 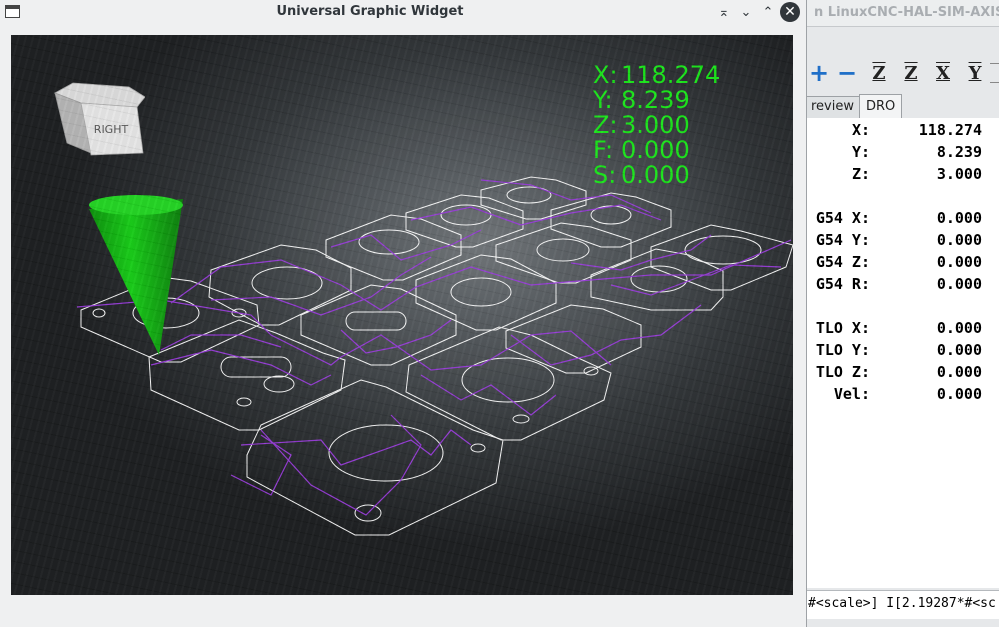 I want to click on dro-row: G54 Z: 0.000, so click(x=896, y=264).